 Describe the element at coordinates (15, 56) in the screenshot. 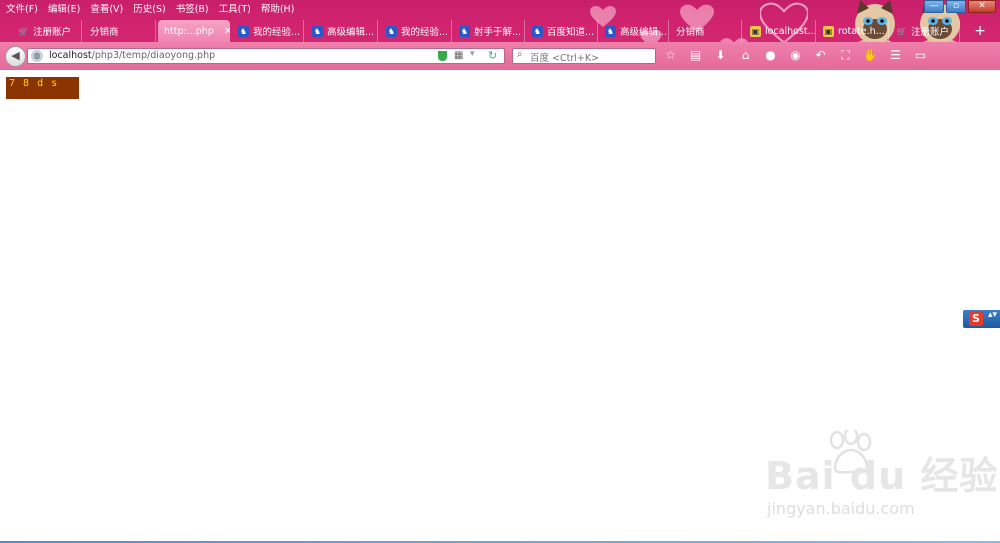

I see `back-button: ◀` at that location.